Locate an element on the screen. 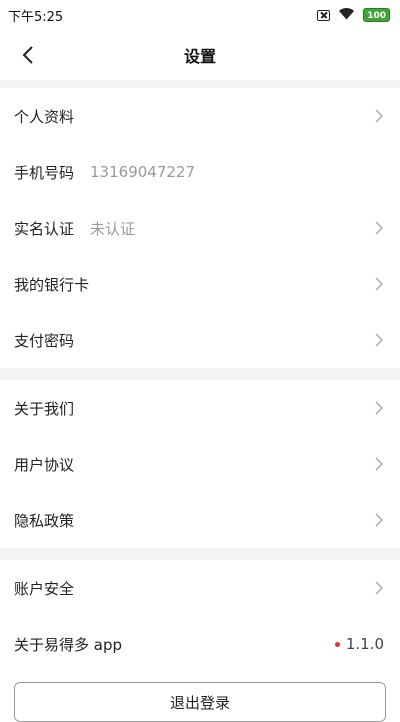 This screenshot has height=722, width=400. logout-area: 退出登录 is located at coordinates (200, 697).